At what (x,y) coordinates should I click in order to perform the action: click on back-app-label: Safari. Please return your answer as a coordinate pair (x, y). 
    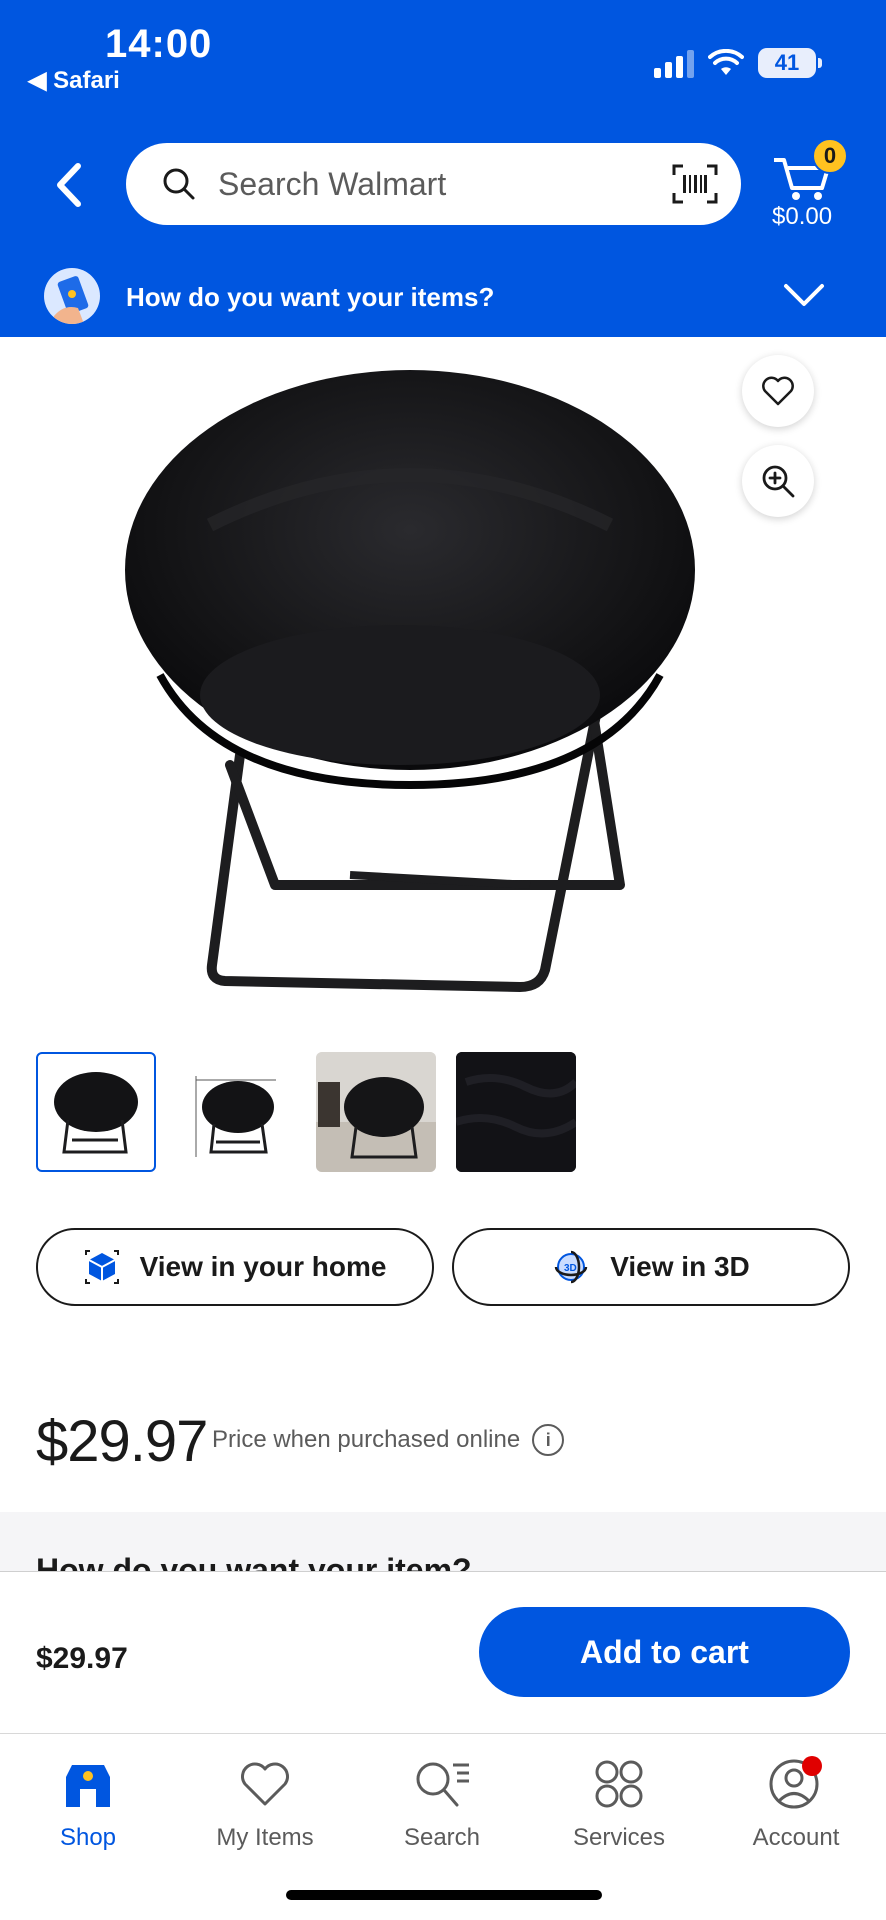
    Looking at the image, I should click on (86, 80).